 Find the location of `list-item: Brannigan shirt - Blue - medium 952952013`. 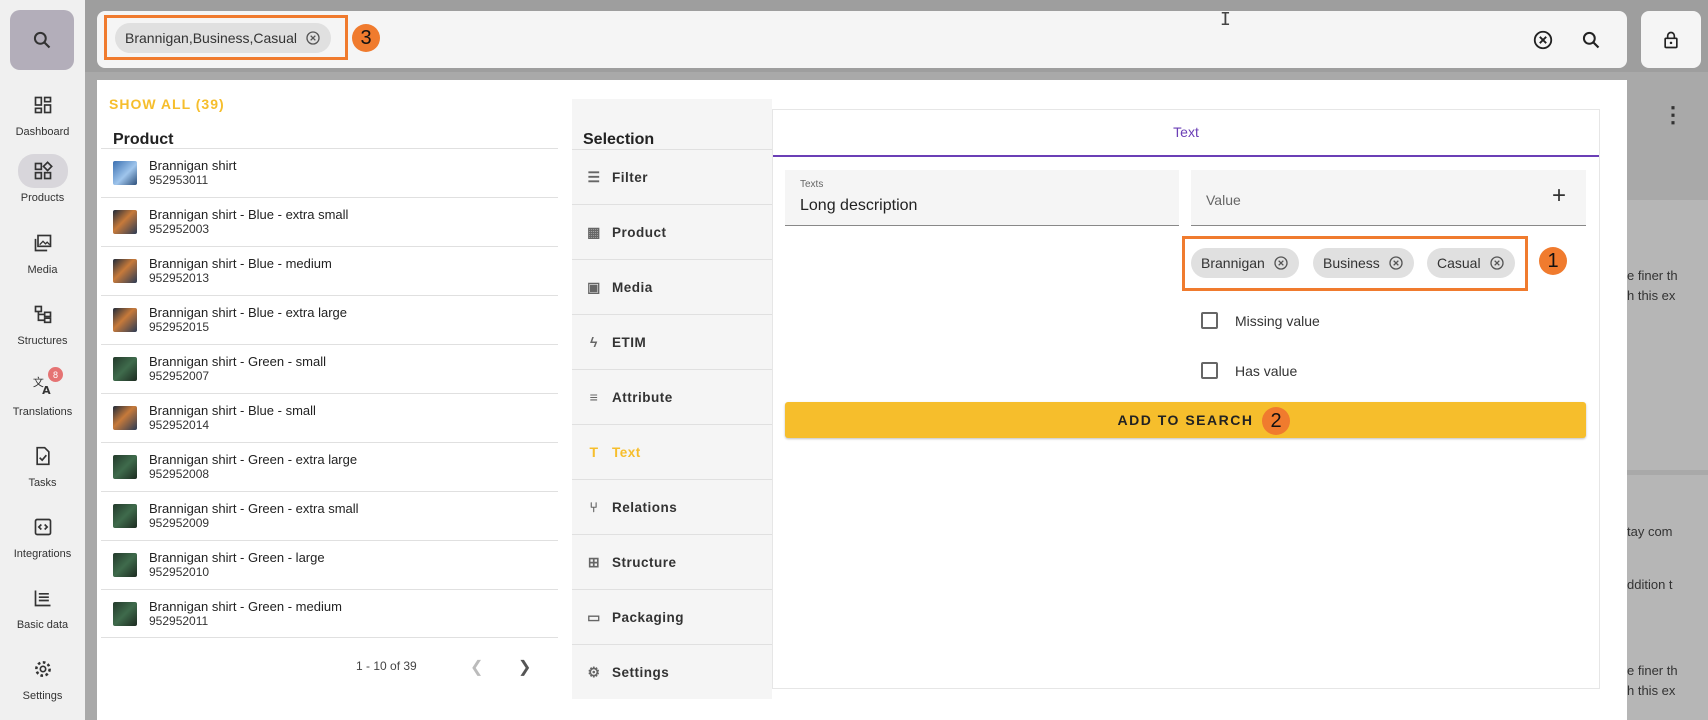

list-item: Brannigan shirt - Blue - medium 952952013 is located at coordinates (329, 270).